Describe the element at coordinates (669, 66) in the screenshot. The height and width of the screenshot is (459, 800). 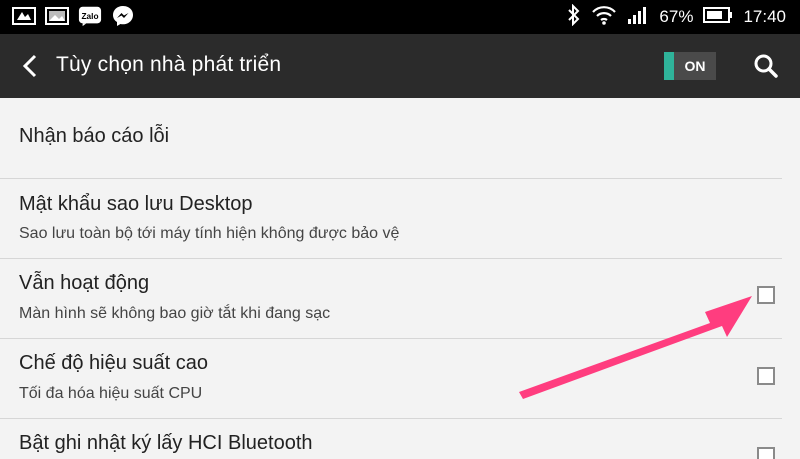
I see `toggle-accent` at that location.